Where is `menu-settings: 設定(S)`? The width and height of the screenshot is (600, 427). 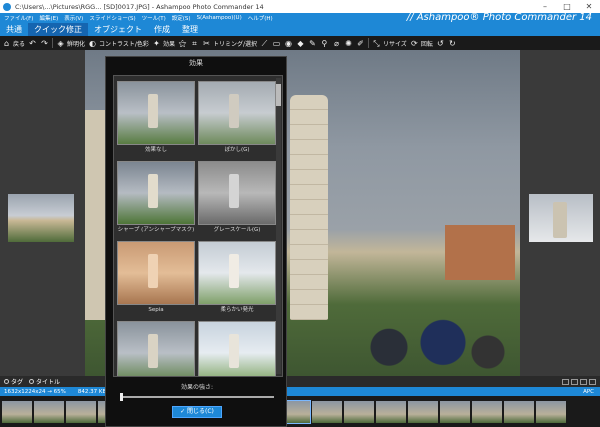
menu-settings: 設定(S) is located at coordinates (181, 18).